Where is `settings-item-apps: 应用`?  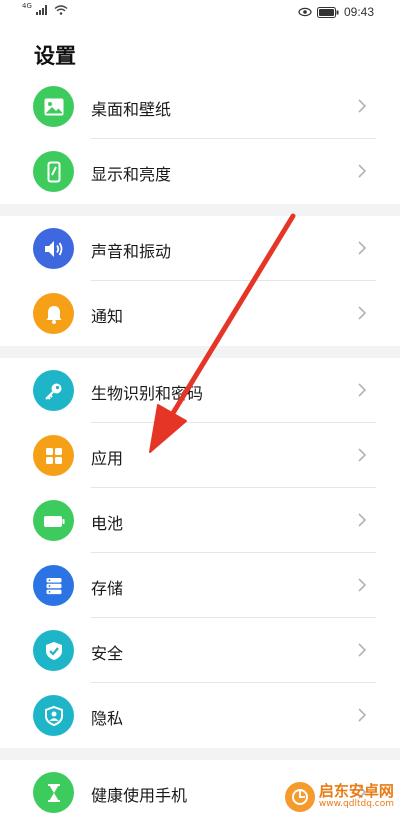
settings-item-apps: 应用 is located at coordinates (200, 455).